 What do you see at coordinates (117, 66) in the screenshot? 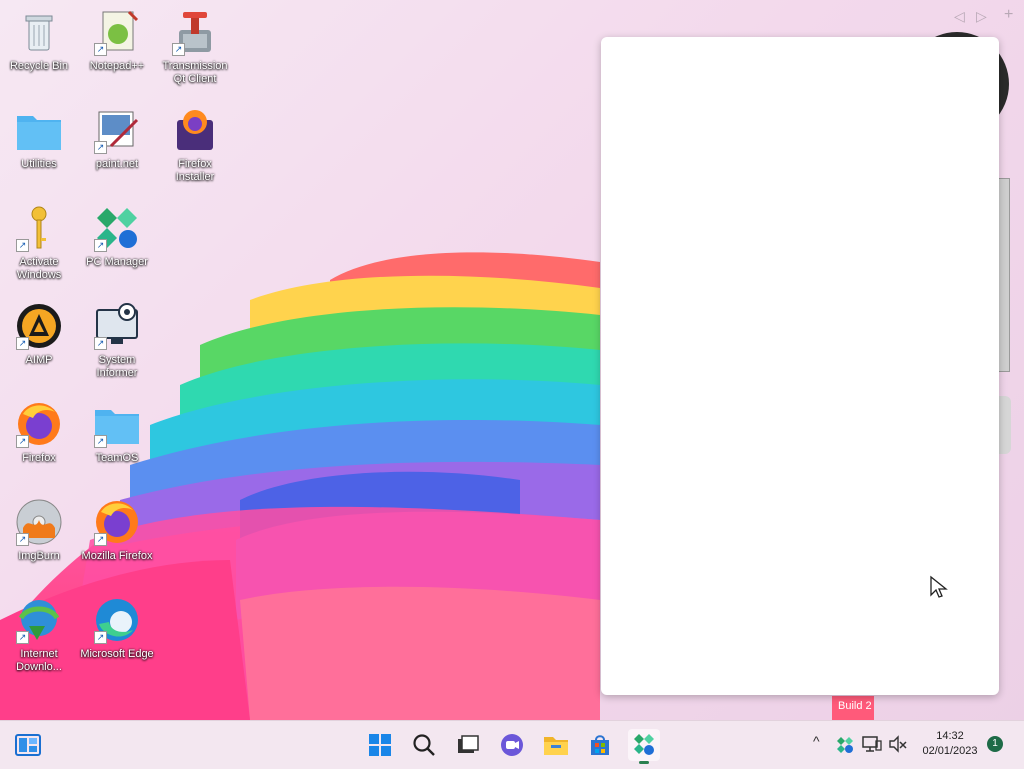
I see `desktop-icon-label: Notepad++` at bounding box center [117, 66].